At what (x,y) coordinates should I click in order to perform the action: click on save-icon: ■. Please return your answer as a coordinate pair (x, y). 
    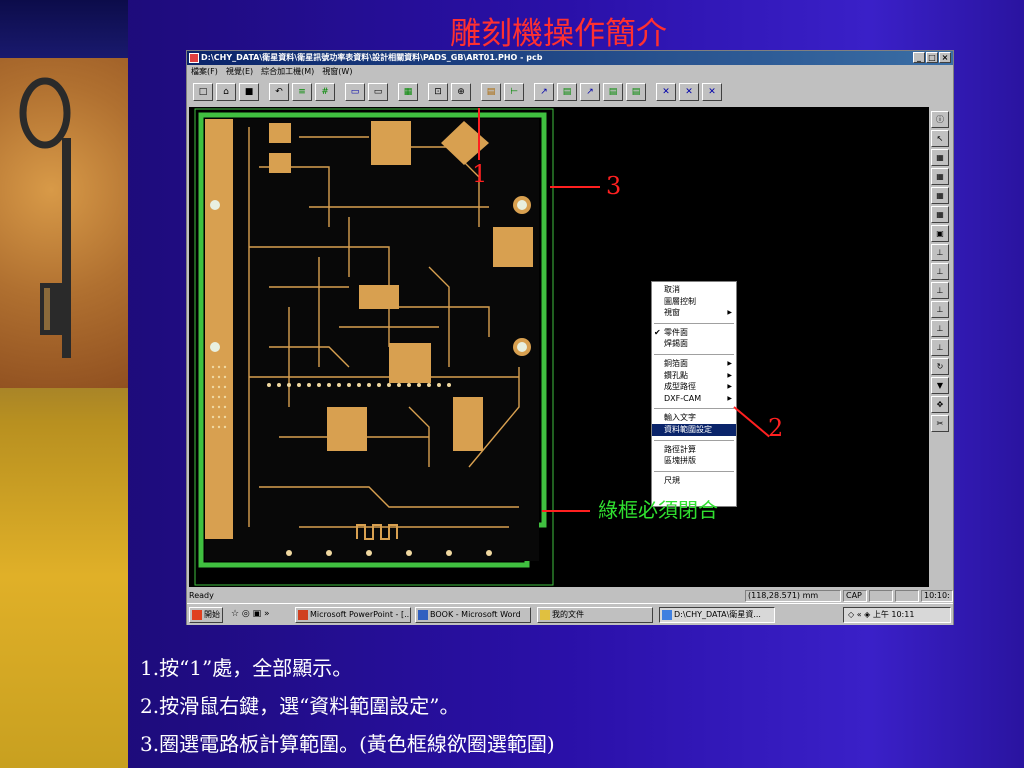
    Looking at the image, I should click on (249, 92).